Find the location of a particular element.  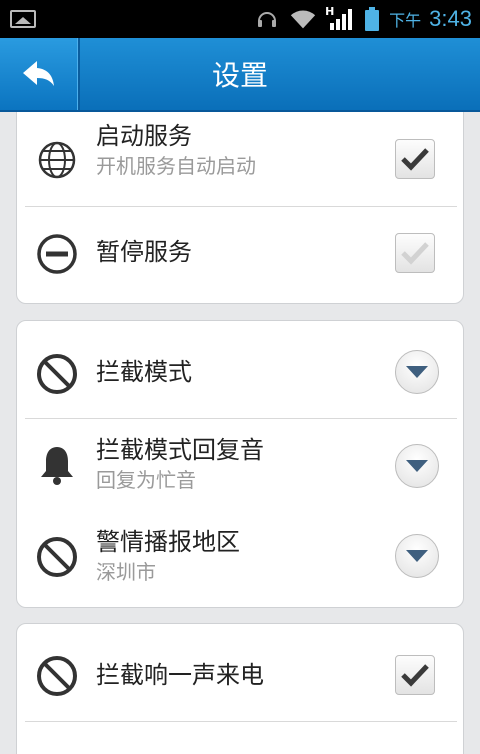

item-title: 暂停服务 is located at coordinates (144, 252).